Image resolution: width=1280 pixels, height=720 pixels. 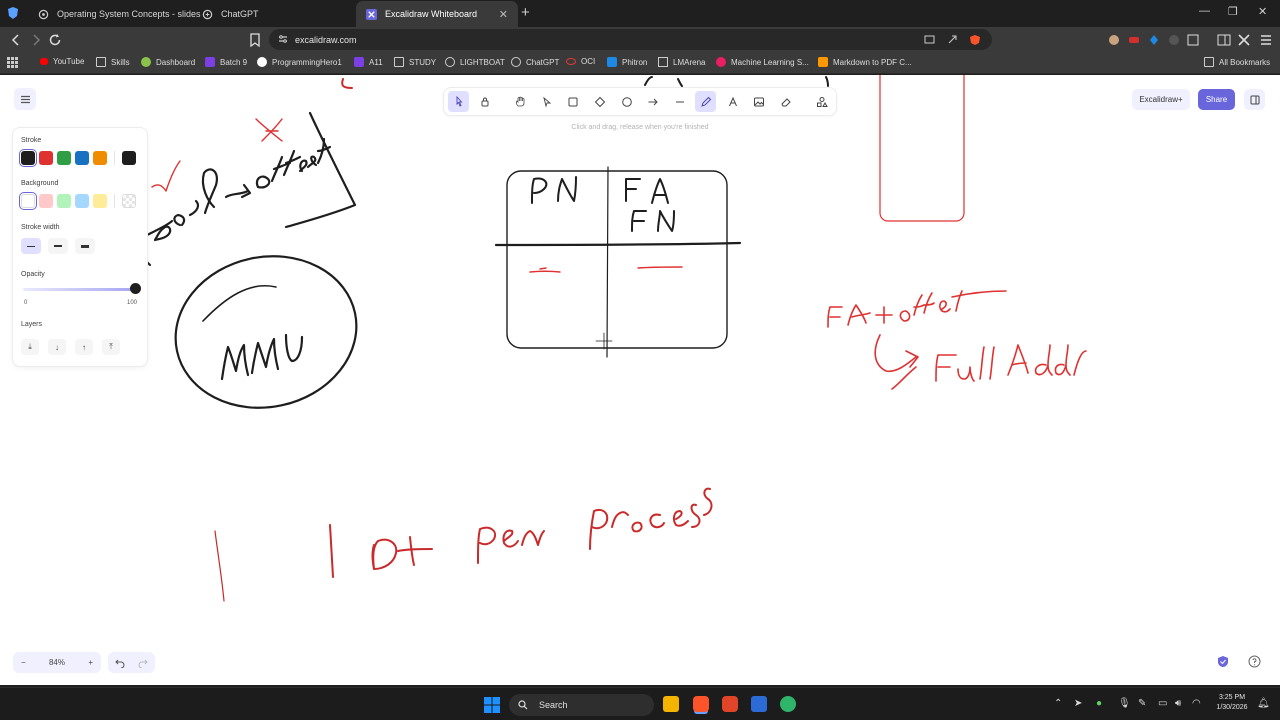 What do you see at coordinates (135, 288) in the screenshot?
I see `opacity-slider-knob` at bounding box center [135, 288].